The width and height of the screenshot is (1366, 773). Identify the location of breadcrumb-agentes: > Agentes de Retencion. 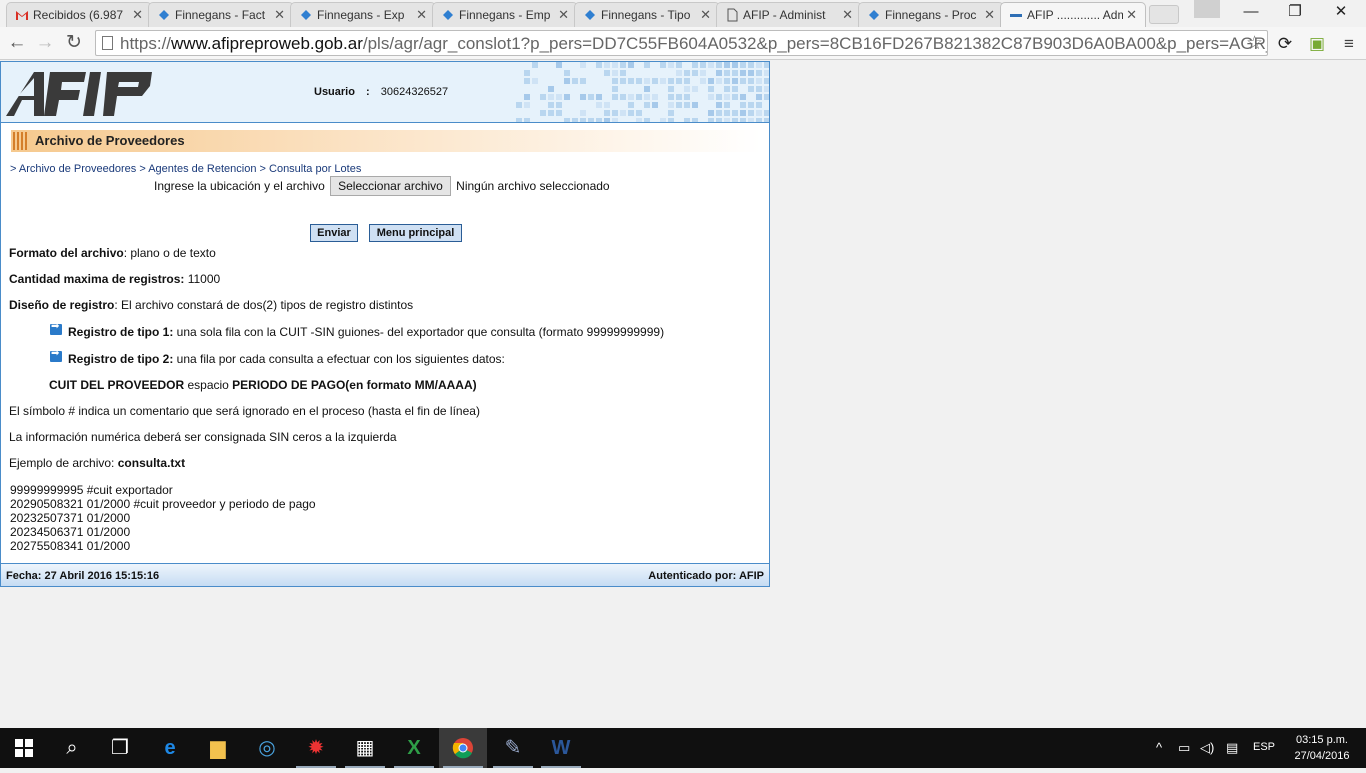
(196, 169).